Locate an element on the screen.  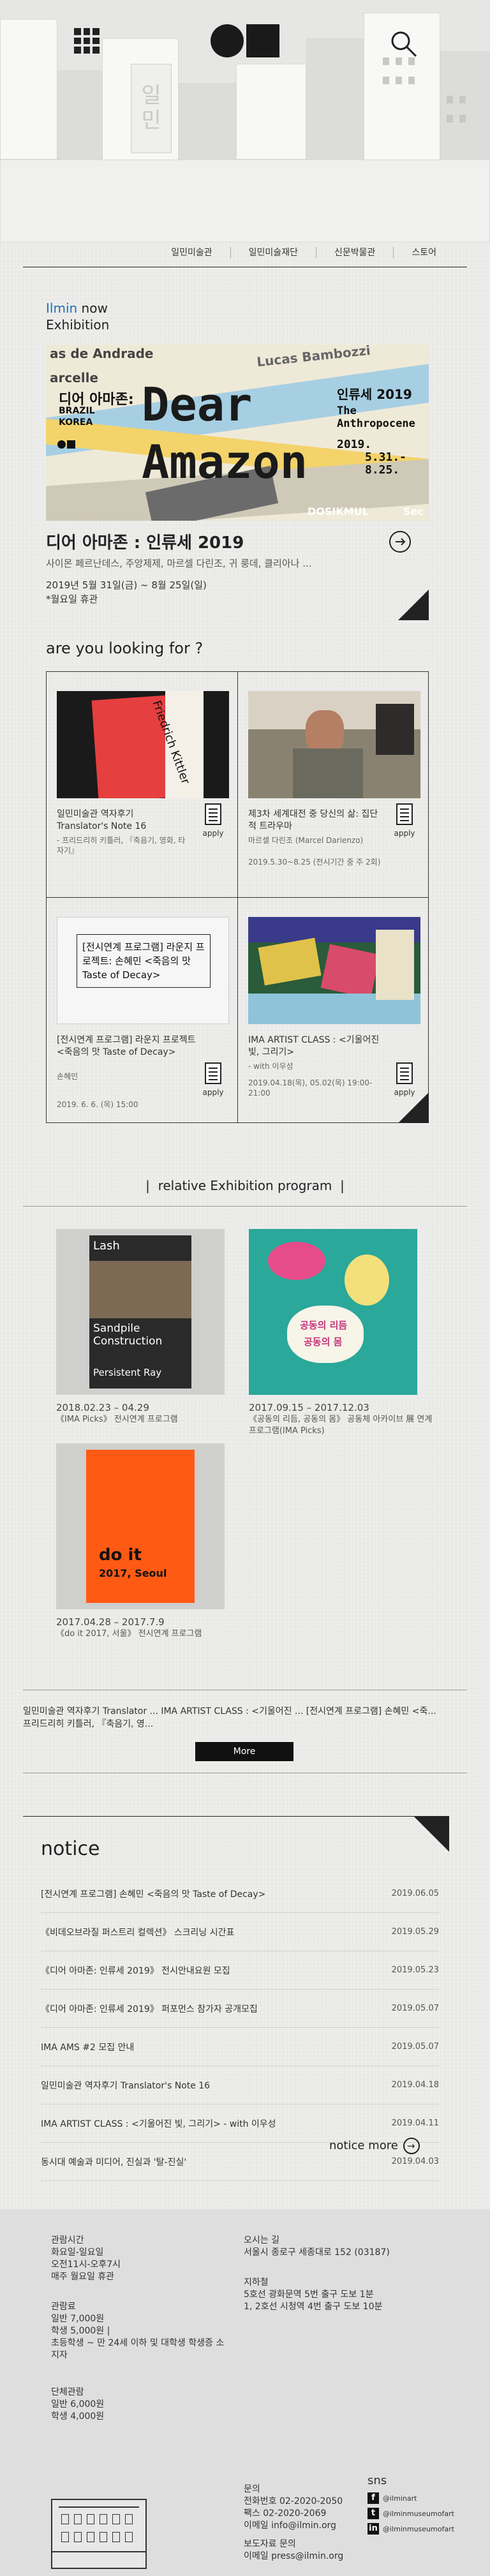
poster-text: 공동의 리듬 is located at coordinates (324, 1325).